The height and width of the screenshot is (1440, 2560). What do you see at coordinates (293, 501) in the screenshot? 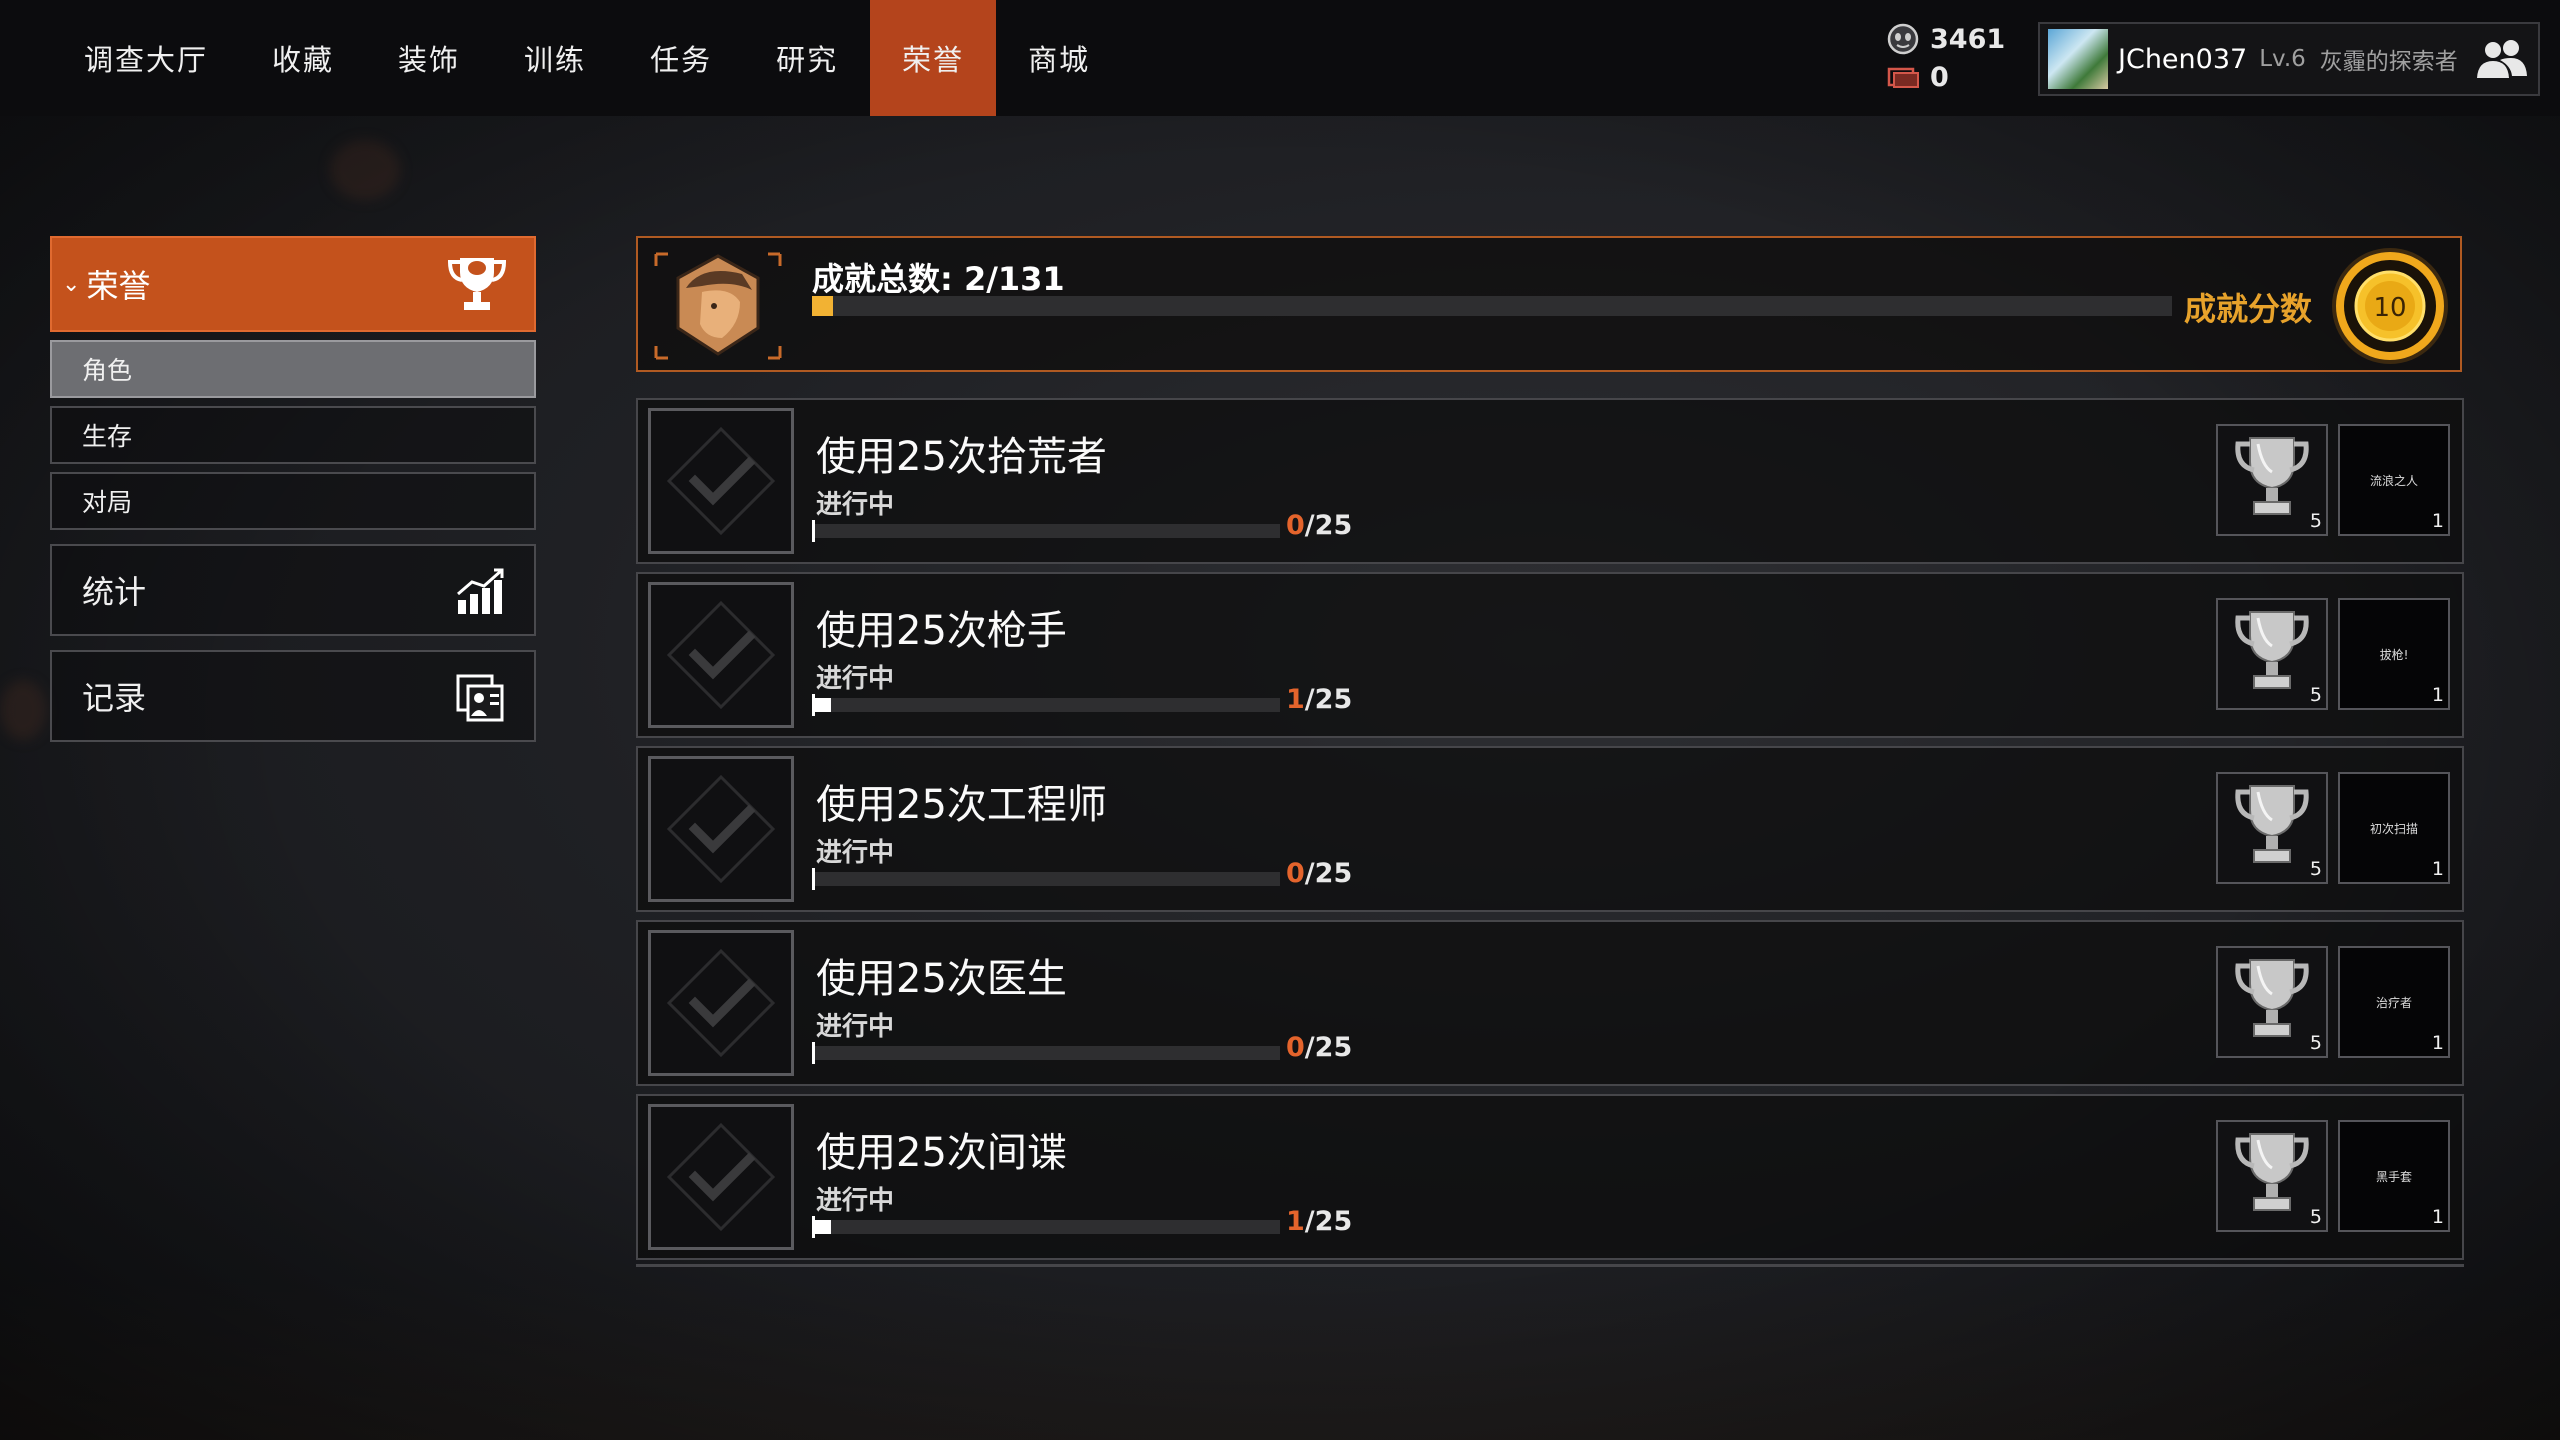
I see `sidebar-item-match: 对局` at bounding box center [293, 501].